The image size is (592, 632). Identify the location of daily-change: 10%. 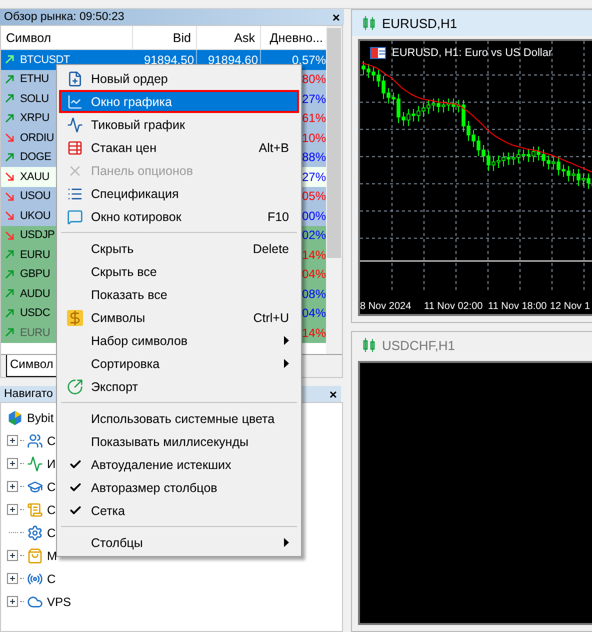
(314, 137).